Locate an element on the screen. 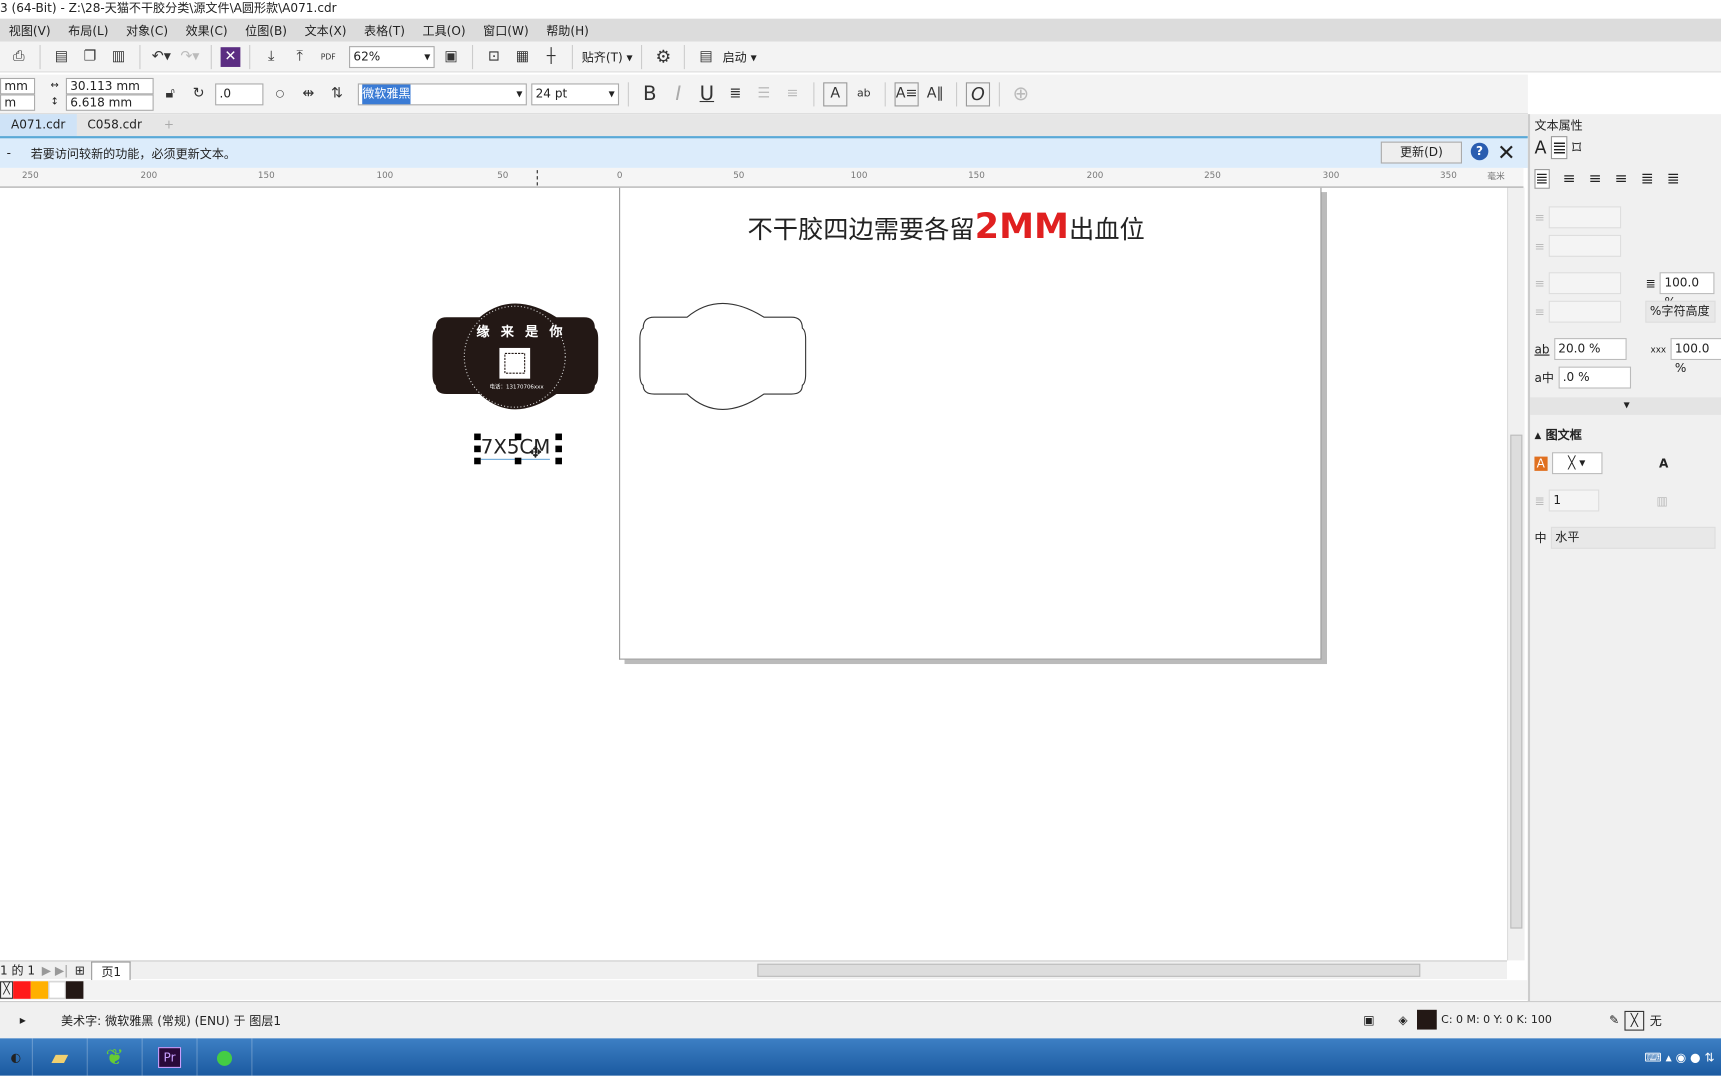 This screenshot has width=1721, height=1076. collapse-icon: ▲ is located at coordinates (1537, 435).